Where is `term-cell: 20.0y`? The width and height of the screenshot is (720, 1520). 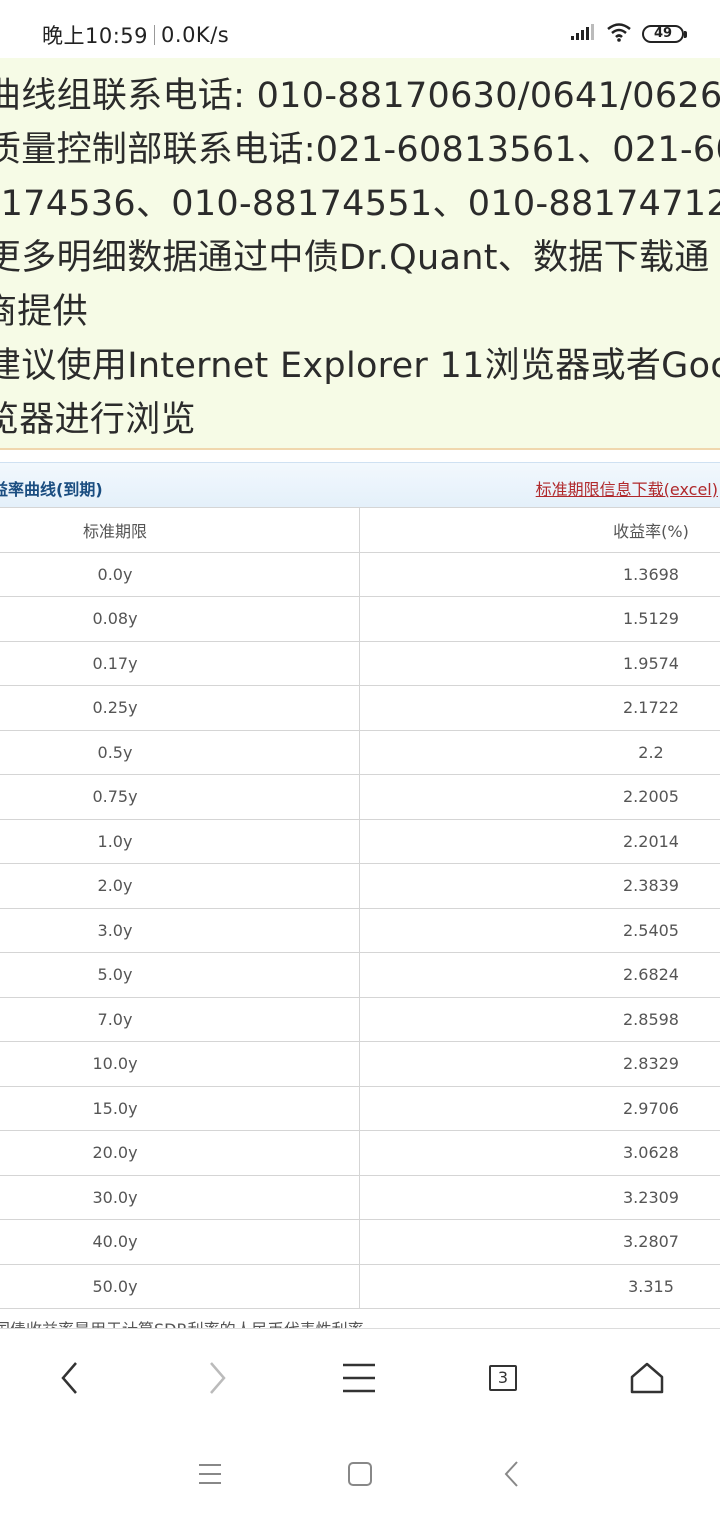
term-cell: 20.0y is located at coordinates (180, 1153).